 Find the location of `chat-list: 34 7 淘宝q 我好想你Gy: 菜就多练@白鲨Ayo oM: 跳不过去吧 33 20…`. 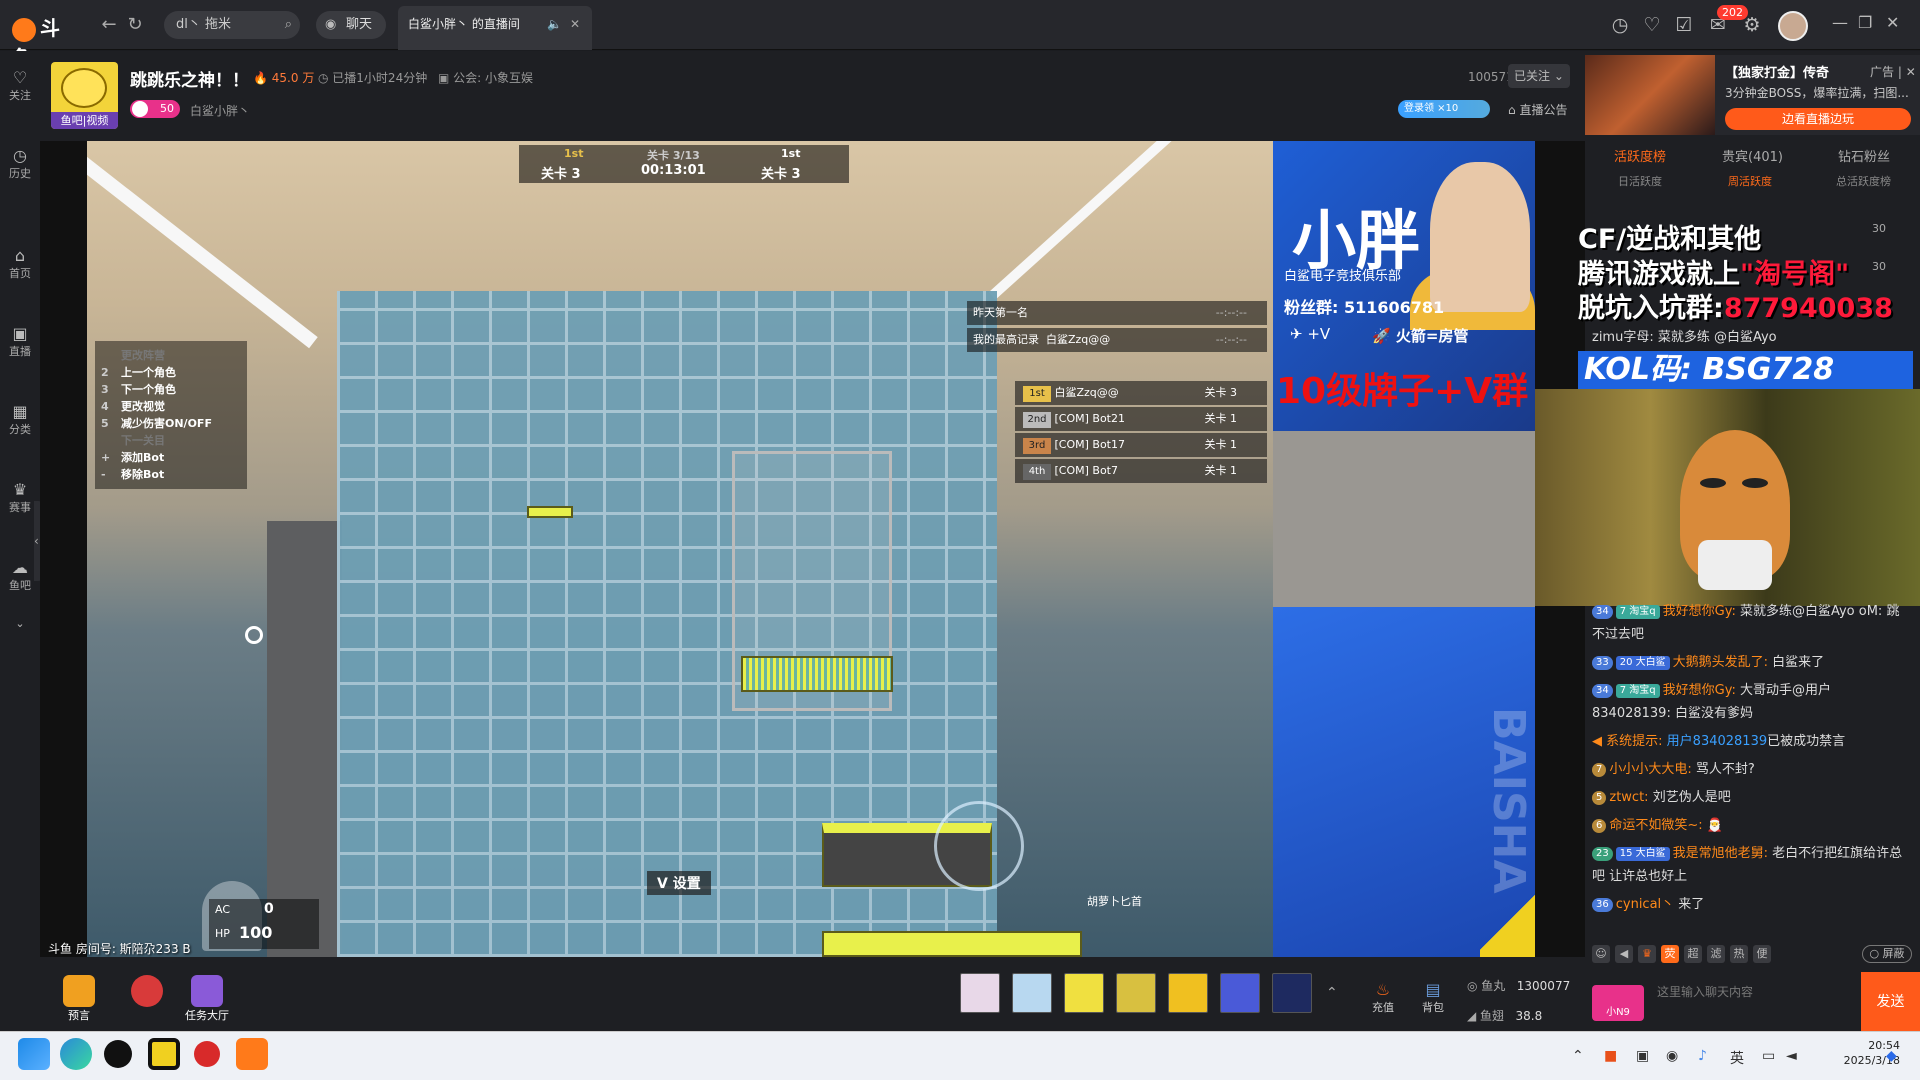

chat-list: 34 7 淘宝q 我好想你Gy: 菜就多练@白鲨Ayo oM: 跳不过去吧 33 20… is located at coordinates (1750, 760).